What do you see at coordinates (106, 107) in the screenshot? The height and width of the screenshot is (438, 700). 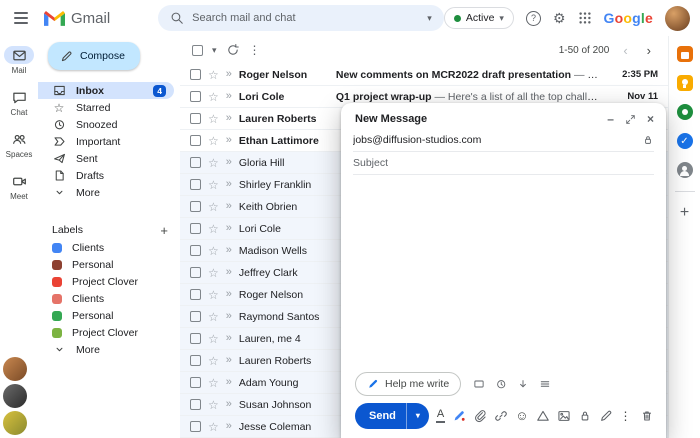 I see `sidebar-item-starred: ☆ Starred` at bounding box center [106, 107].